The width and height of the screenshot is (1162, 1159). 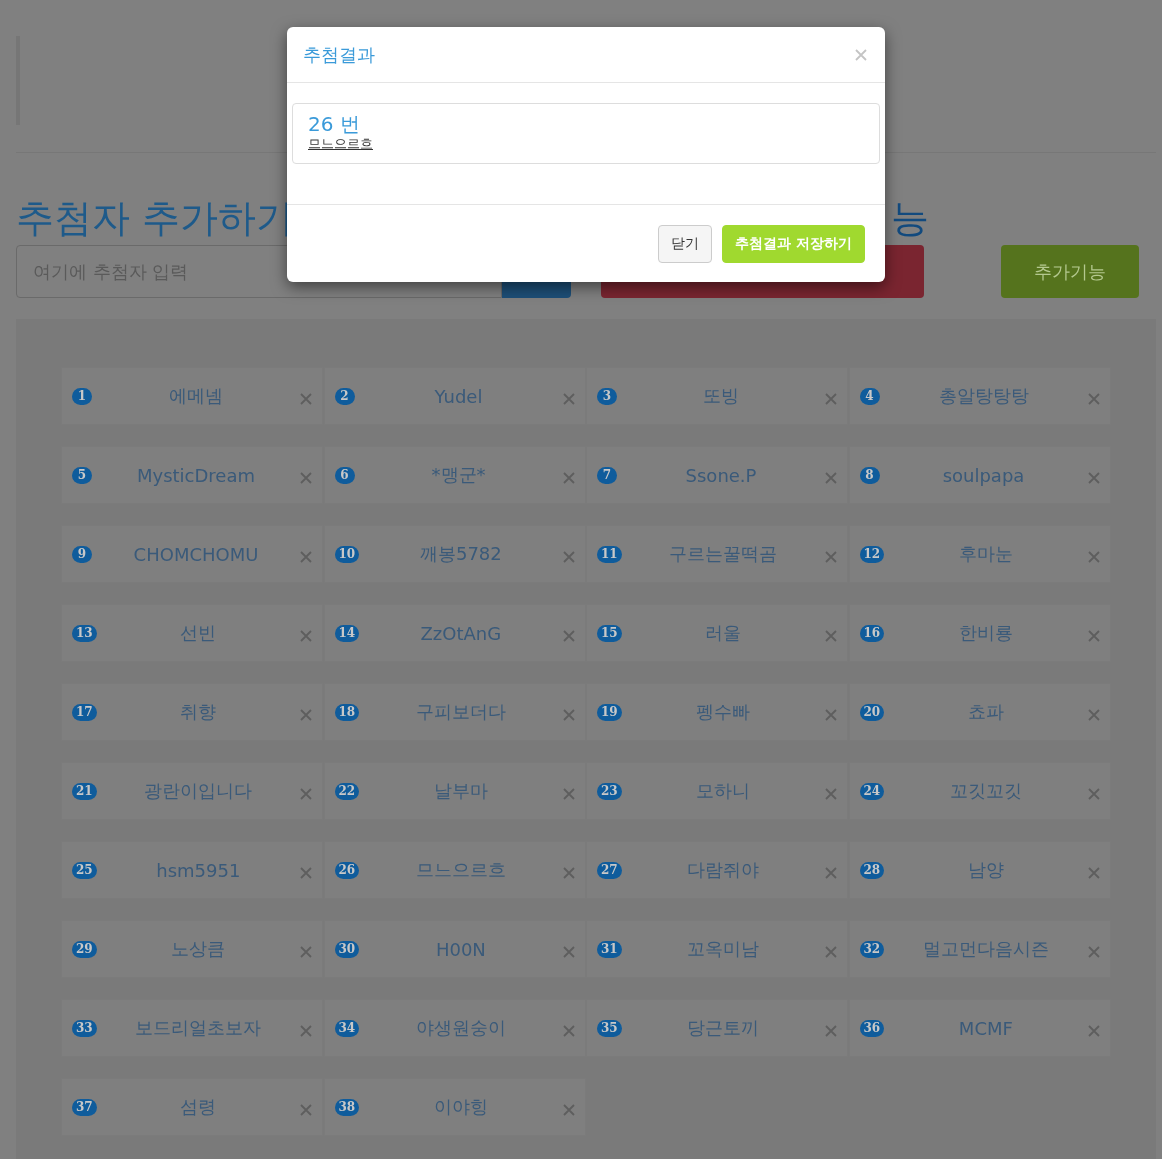 What do you see at coordinates (334, 124) in the screenshot?
I see `result-number: 26 번` at bounding box center [334, 124].